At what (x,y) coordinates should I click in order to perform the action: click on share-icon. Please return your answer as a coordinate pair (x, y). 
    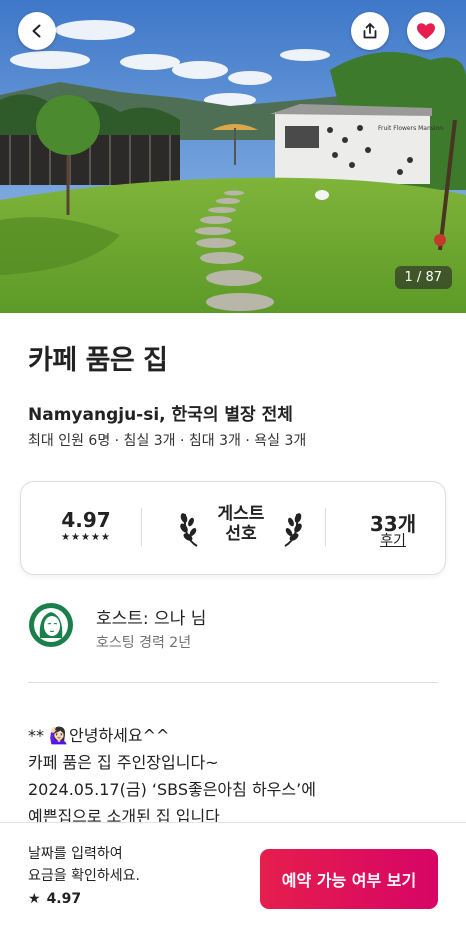
    Looking at the image, I should click on (370, 31).